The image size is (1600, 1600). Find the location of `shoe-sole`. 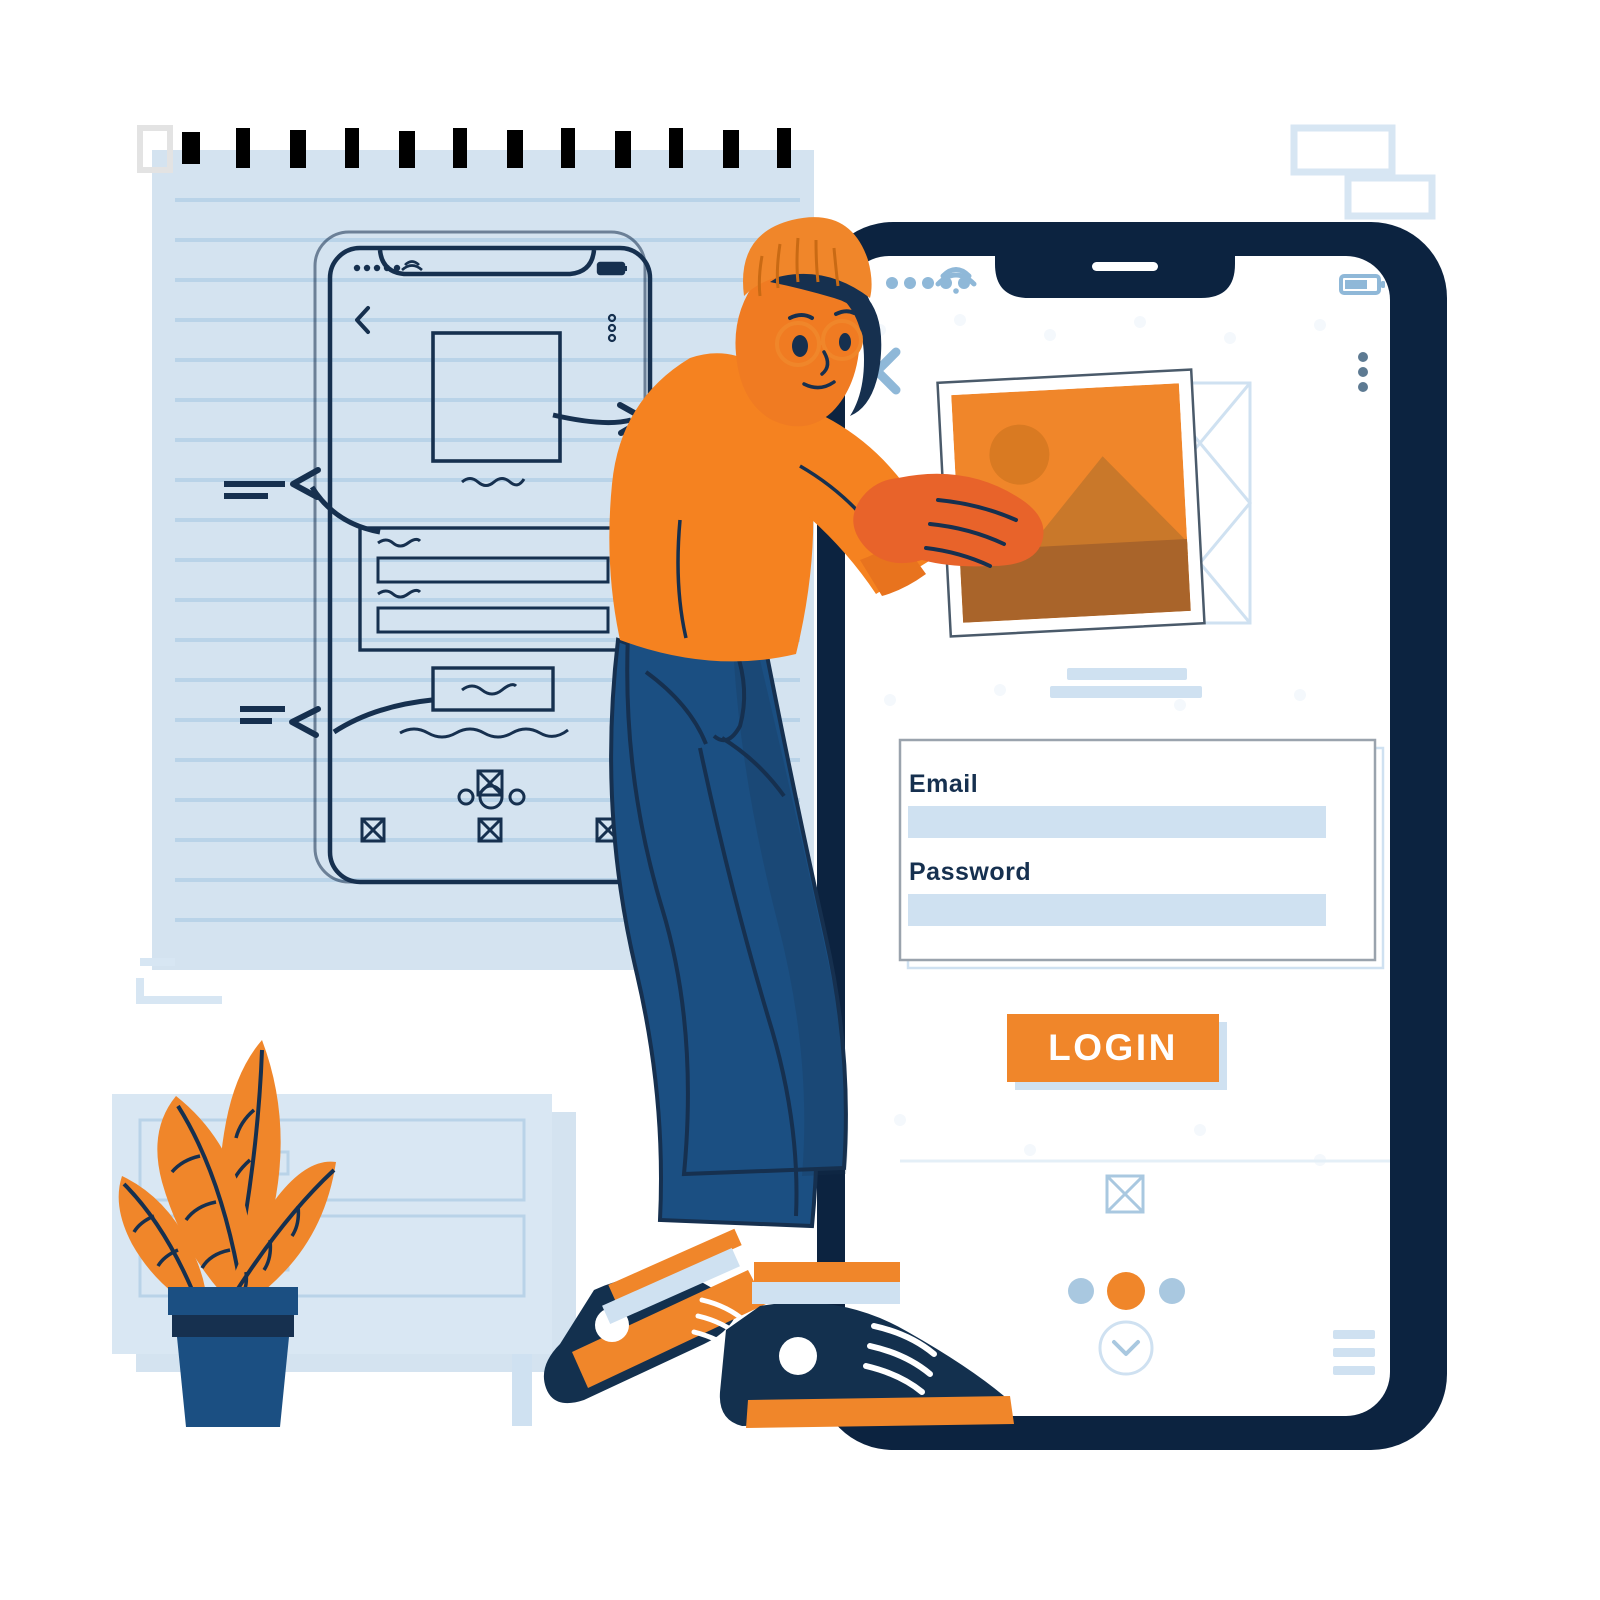

shoe-sole is located at coordinates (880, 1412).